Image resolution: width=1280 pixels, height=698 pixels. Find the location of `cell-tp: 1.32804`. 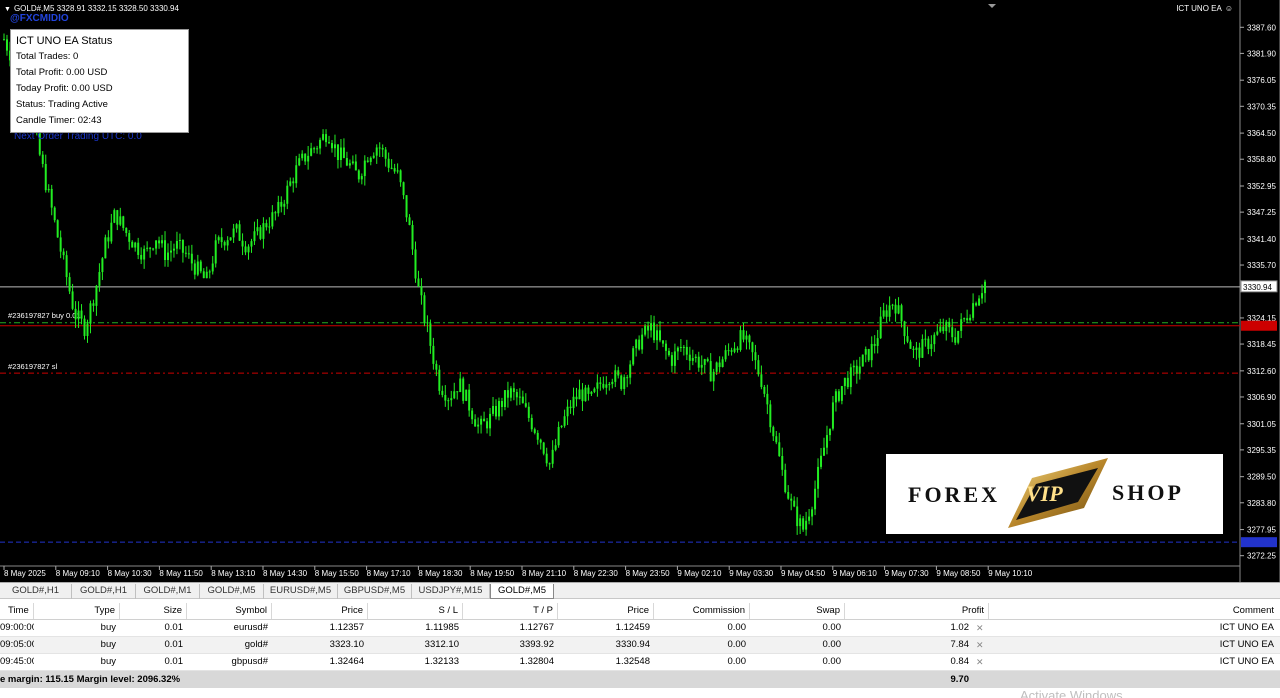

cell-tp: 1.32804 is located at coordinates (510, 662).